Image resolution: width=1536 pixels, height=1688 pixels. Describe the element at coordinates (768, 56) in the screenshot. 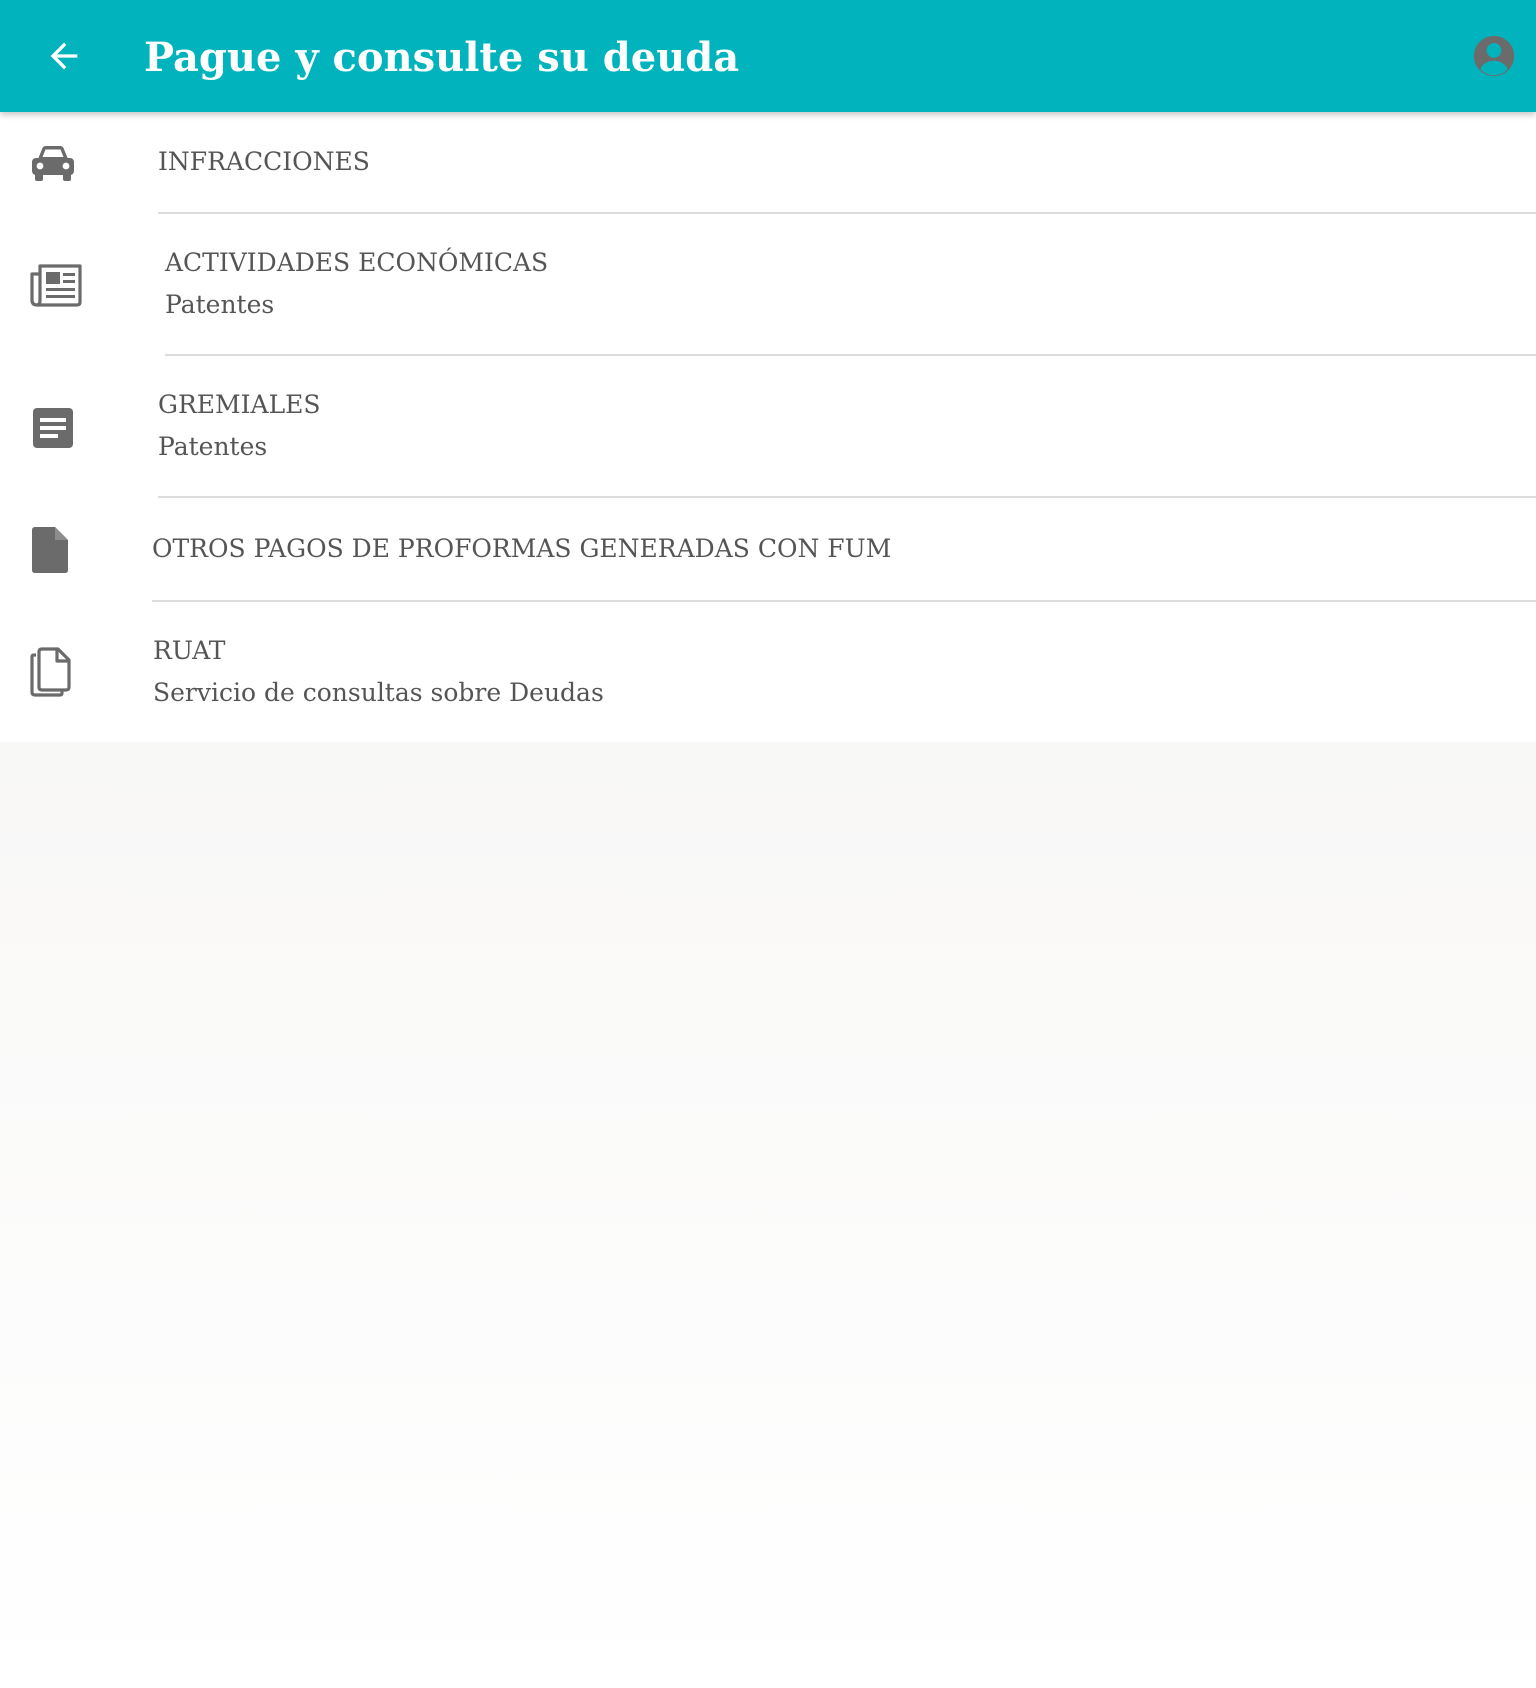

I see `app-bar: Pague y consulte su deuda` at that location.